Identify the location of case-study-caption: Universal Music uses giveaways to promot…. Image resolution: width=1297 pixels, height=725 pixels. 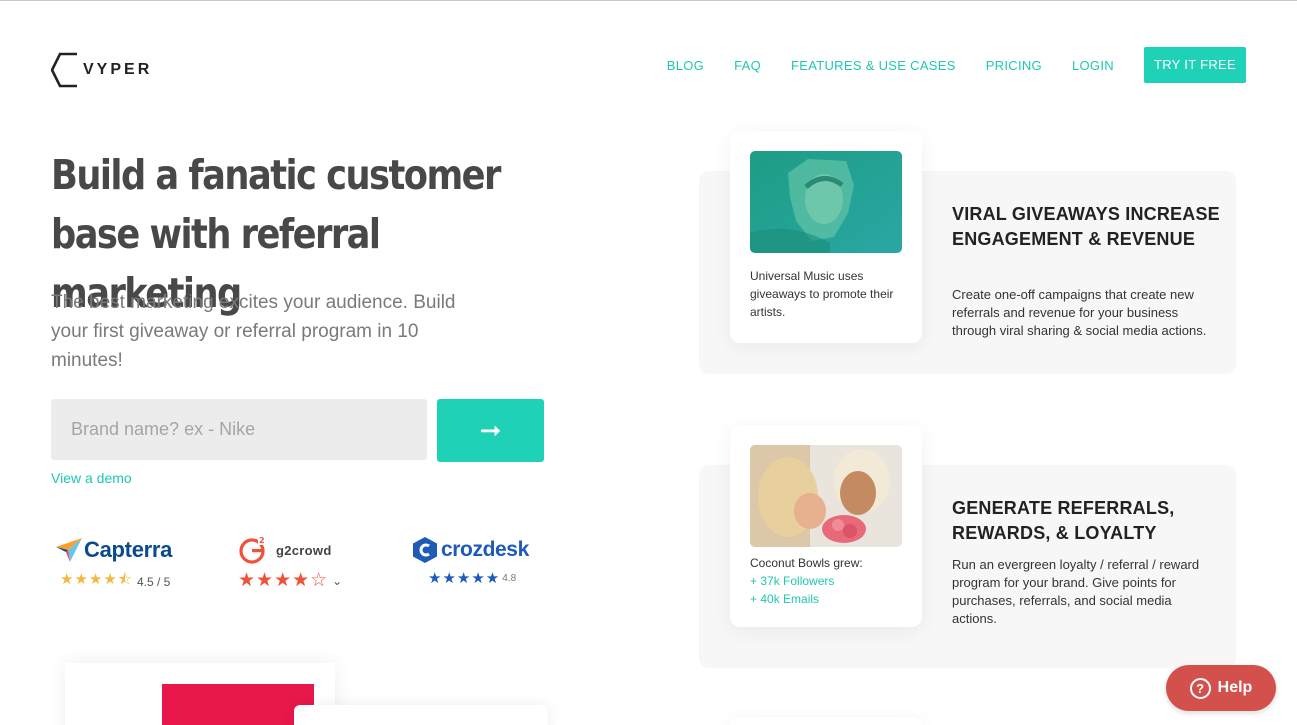
(822, 294).